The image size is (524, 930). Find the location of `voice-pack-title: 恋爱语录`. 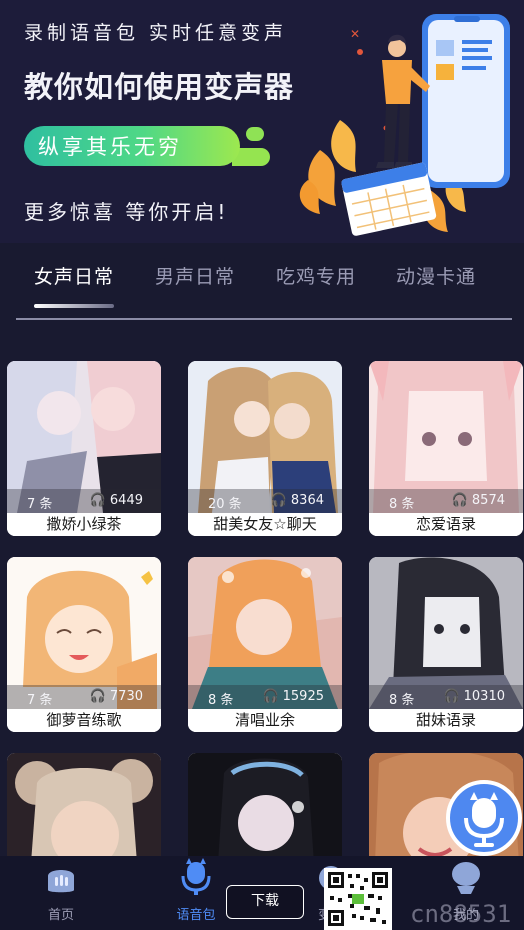

voice-pack-title: 恋爱语录 is located at coordinates (446, 524).